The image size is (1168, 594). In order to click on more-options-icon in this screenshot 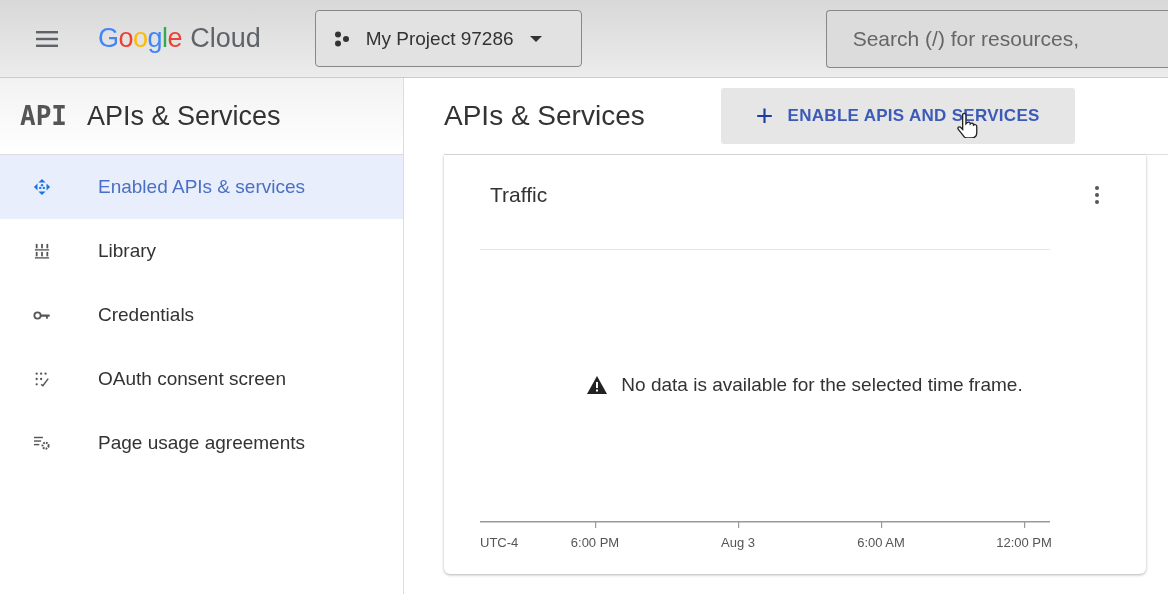, I will do `click(1097, 195)`.